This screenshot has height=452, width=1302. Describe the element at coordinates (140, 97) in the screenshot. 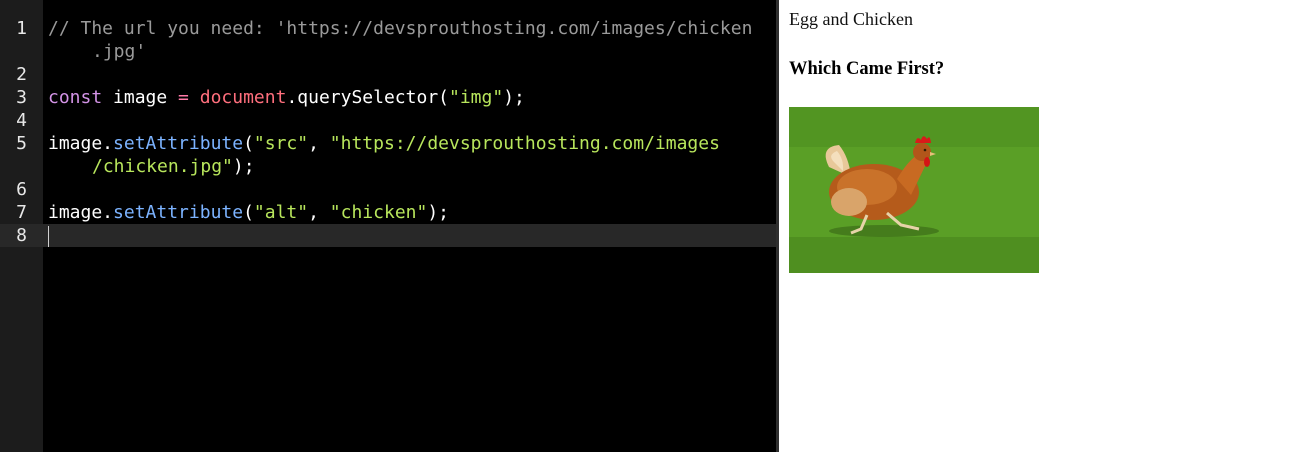

I see `code-token: image` at that location.